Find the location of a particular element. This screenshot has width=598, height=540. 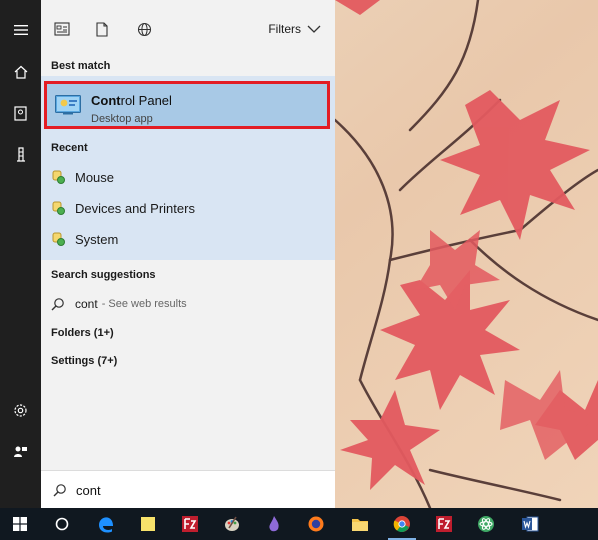

edge-icon is located at coordinates (106, 524).